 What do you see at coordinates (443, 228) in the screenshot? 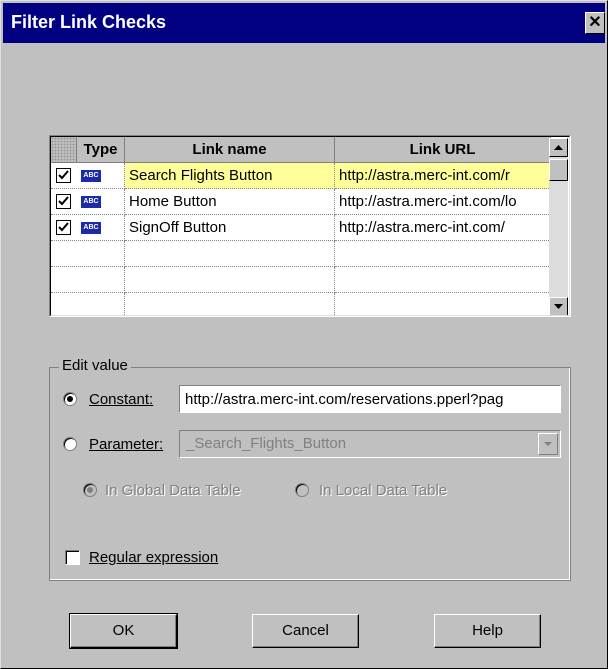
I see `link-url-cell: http://astra.merc-int.com/` at bounding box center [443, 228].